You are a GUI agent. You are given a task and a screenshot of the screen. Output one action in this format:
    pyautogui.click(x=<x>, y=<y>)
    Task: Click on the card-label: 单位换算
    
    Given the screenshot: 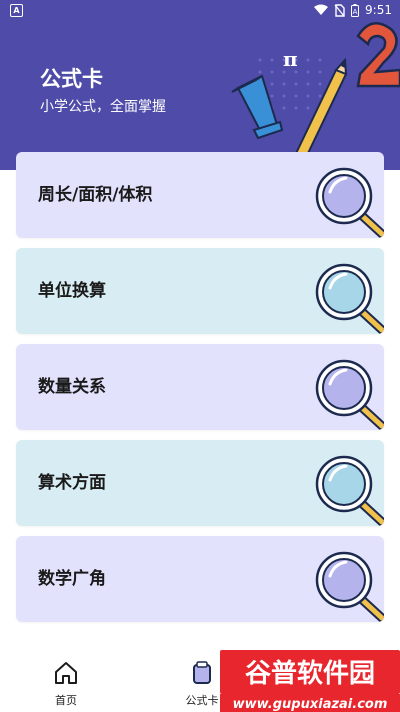 What is the action you would take?
    pyautogui.click(x=72, y=291)
    